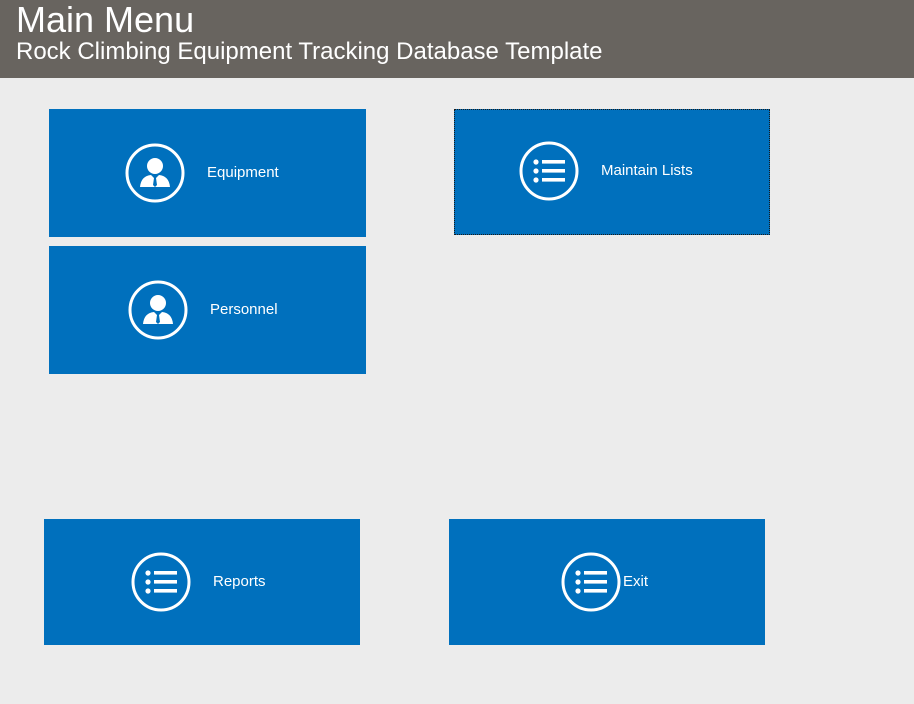 The width and height of the screenshot is (914, 704). Describe the element at coordinates (239, 581) in the screenshot. I see `reports-label: Reports` at that location.